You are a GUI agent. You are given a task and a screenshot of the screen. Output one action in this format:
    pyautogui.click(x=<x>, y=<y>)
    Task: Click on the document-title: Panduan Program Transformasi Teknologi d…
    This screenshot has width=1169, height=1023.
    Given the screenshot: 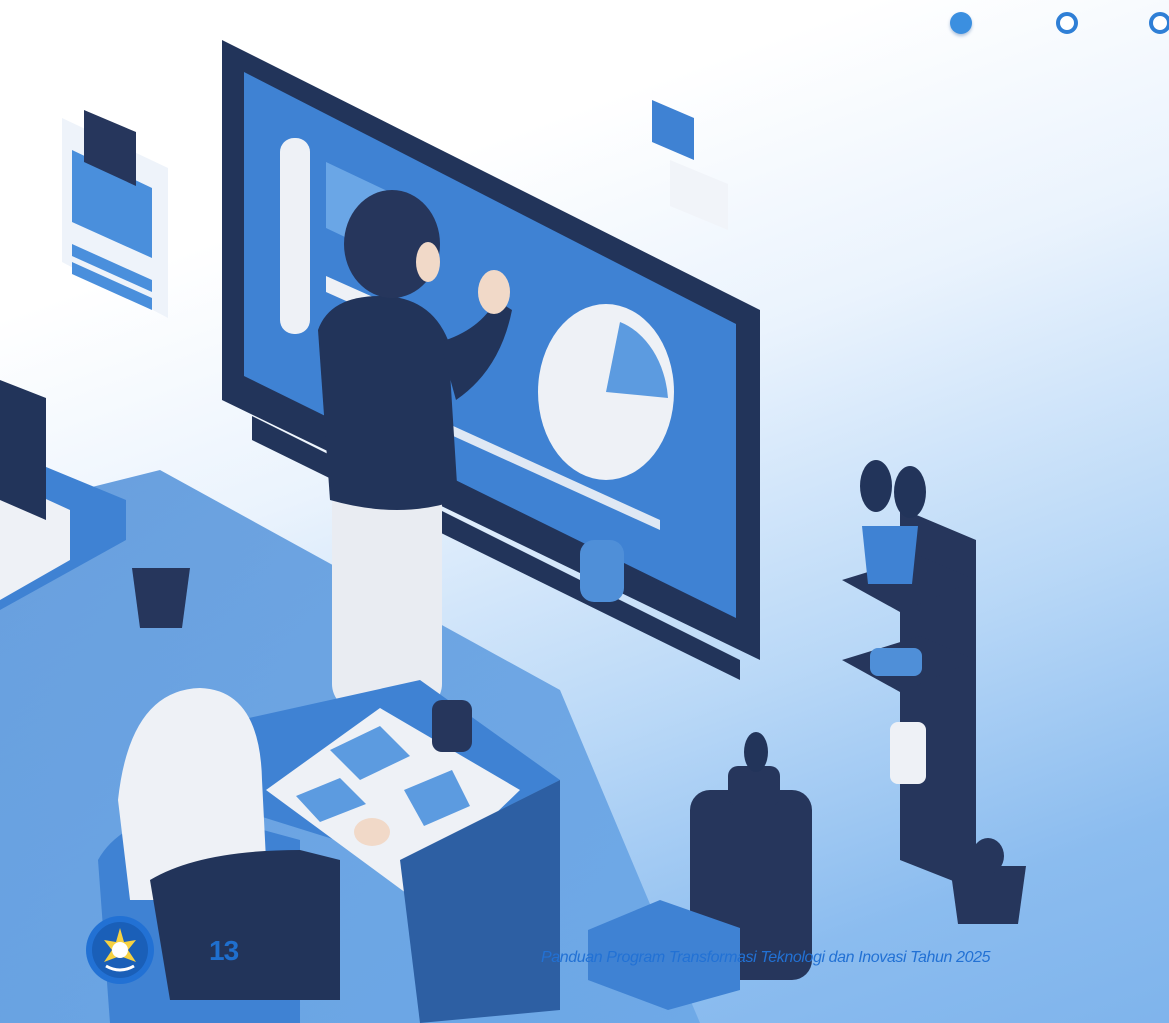 What is the action you would take?
    pyautogui.click(x=766, y=957)
    